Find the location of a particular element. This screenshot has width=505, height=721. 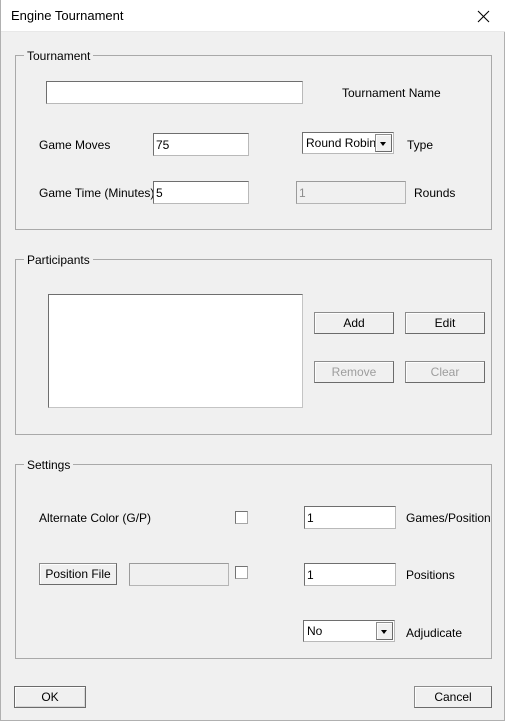

tournament-name-input is located at coordinates (174, 92).